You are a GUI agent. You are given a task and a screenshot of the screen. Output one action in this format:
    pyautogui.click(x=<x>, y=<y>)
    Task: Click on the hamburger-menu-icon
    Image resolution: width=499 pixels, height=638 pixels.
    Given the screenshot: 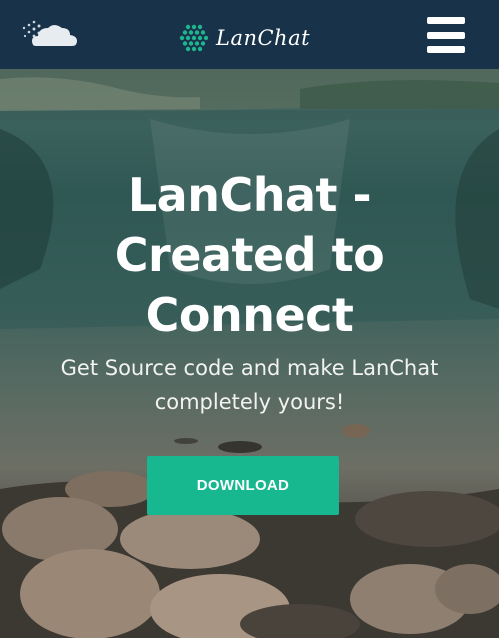 What is the action you would take?
    pyautogui.click(x=446, y=35)
    